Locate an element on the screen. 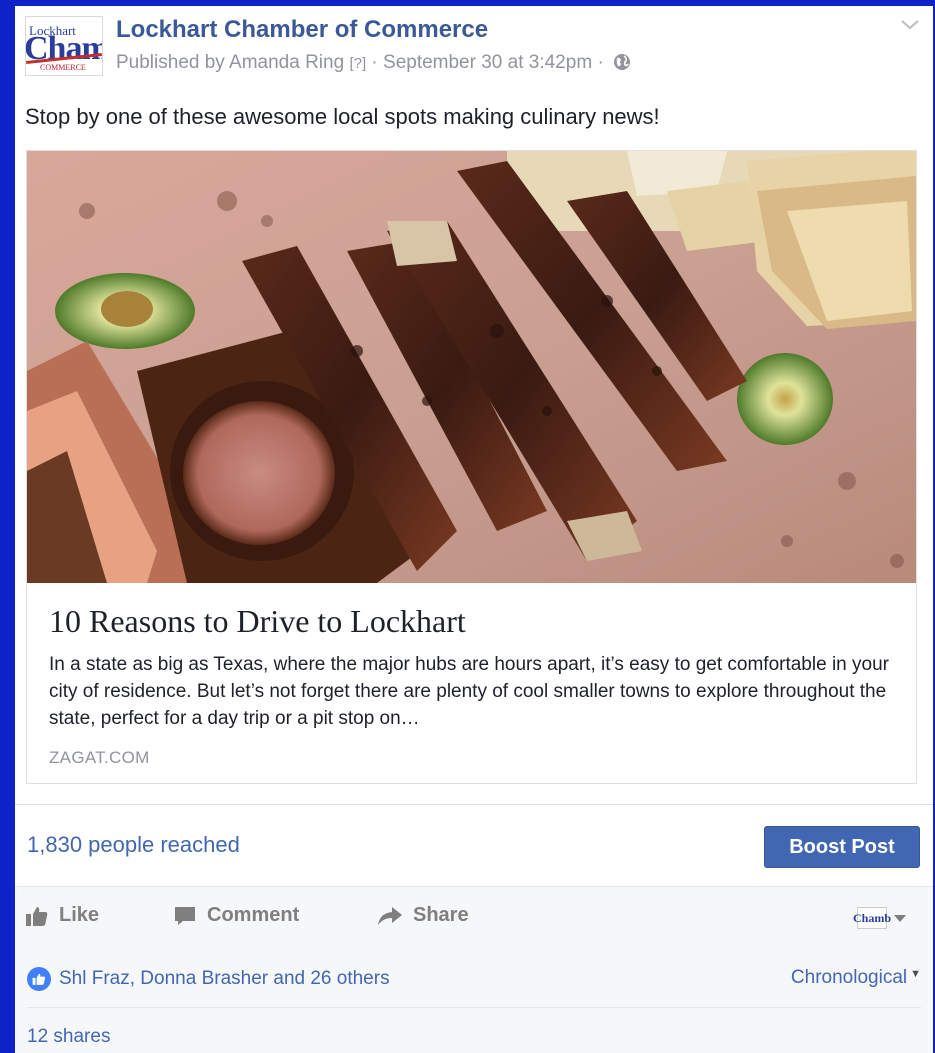 Image resolution: width=935 pixels, height=1053 pixels. like-button: Like is located at coordinates (62, 915).